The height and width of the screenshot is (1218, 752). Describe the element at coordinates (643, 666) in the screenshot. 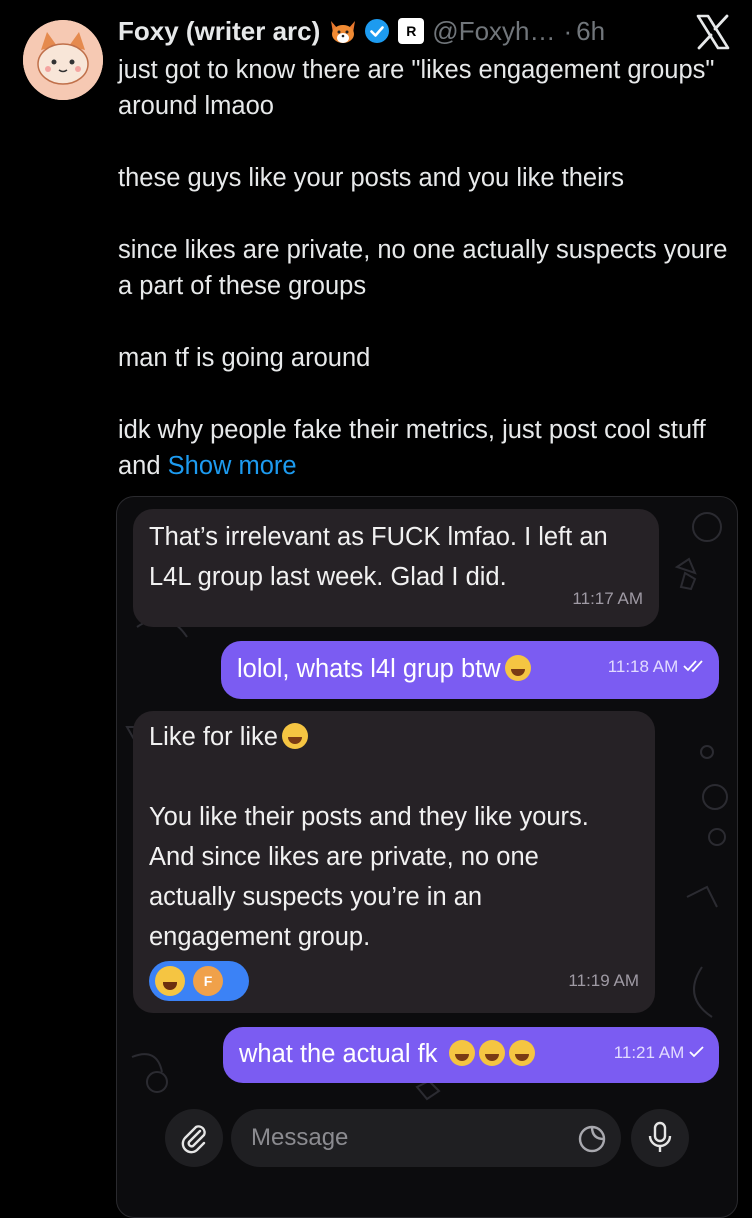

I see `message-time-text: 11:18 AM` at that location.